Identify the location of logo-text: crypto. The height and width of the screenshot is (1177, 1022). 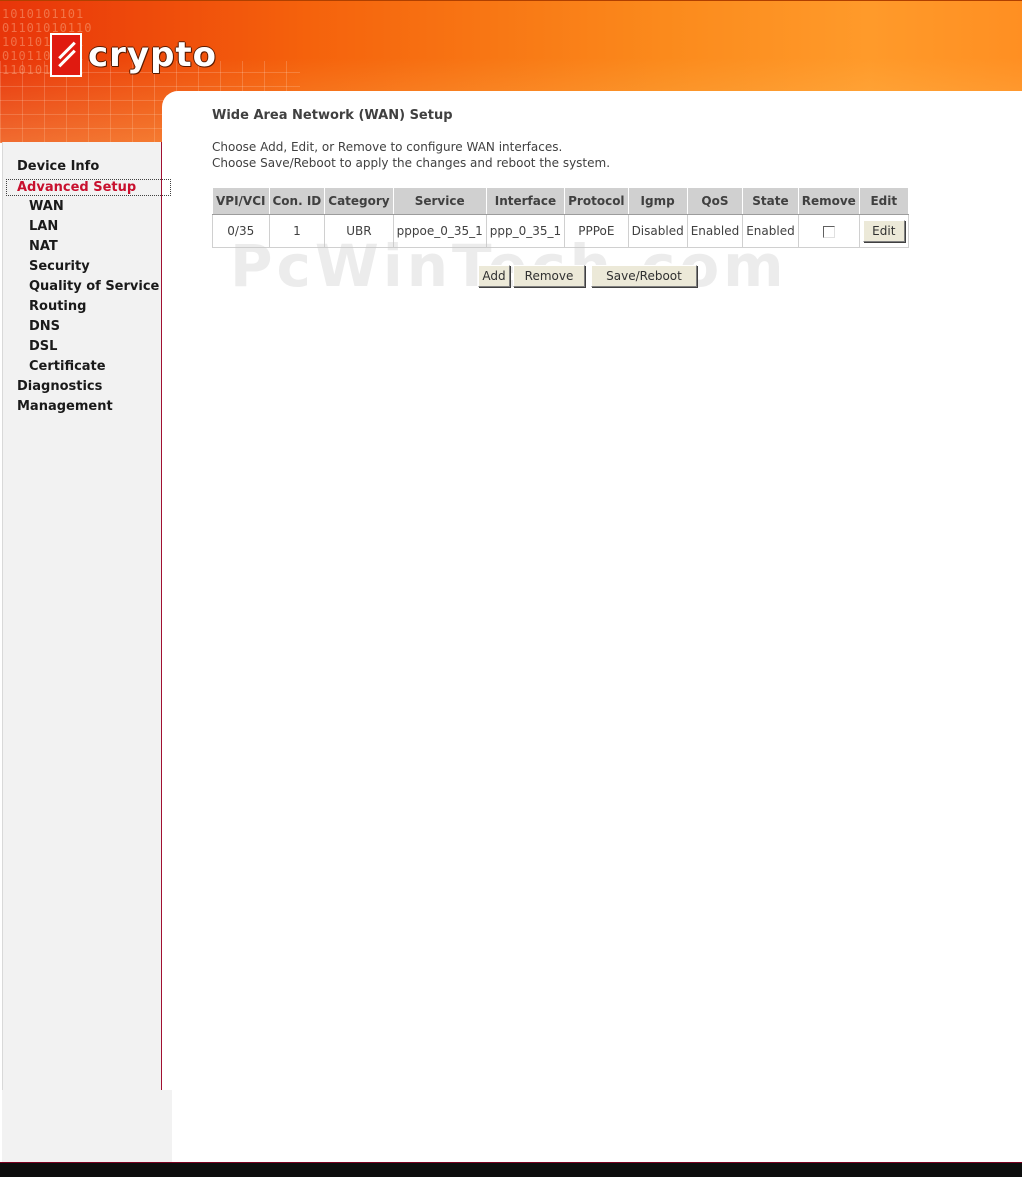
(153, 55).